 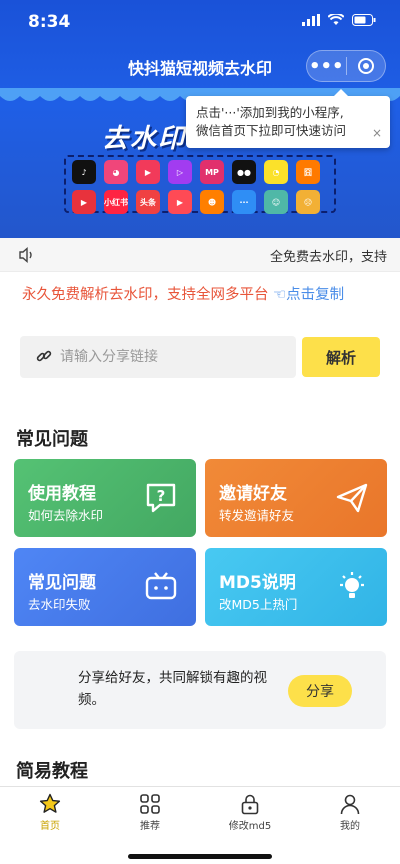 I want to click on platform-logo: ♪, so click(x=84, y=172).